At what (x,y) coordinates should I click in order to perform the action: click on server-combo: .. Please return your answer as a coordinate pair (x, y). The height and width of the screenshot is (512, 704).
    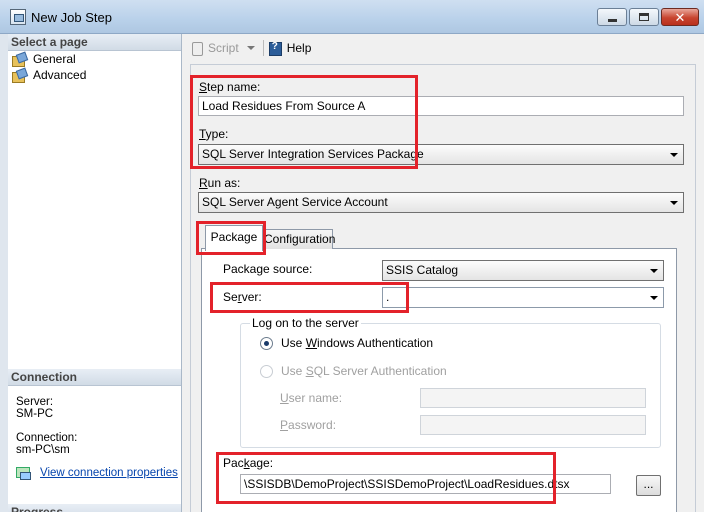
    Looking at the image, I should click on (523, 297).